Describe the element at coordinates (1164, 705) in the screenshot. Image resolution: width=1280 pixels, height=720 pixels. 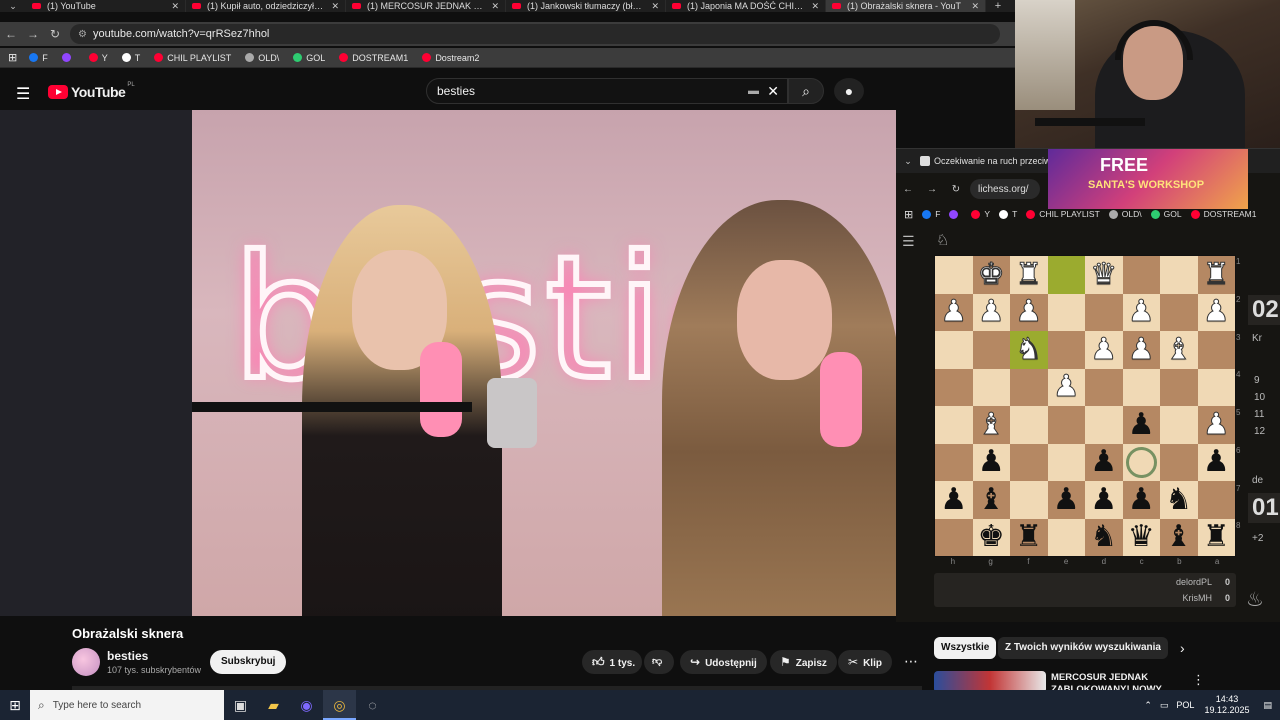
I see `network-icon: ▭` at that location.